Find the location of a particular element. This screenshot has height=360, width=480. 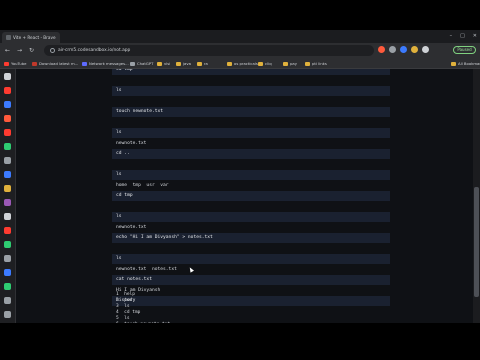

terminal-command: echo "Hi I am Divyansh" > notes.txt is located at coordinates (251, 238).